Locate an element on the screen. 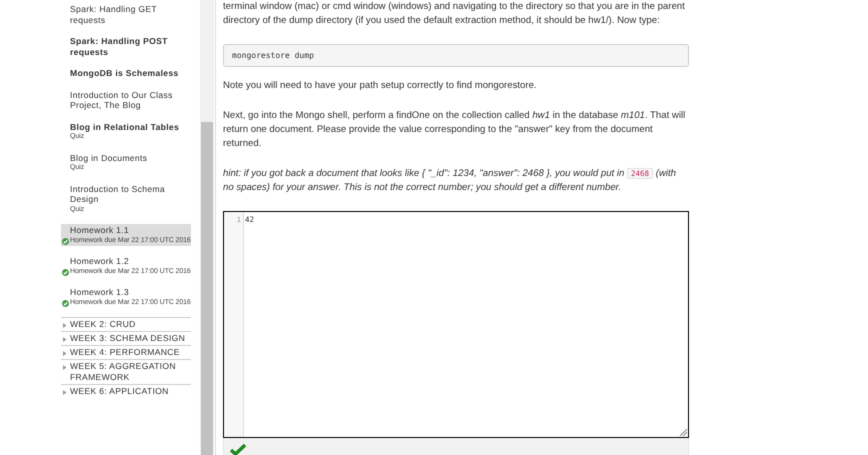  week-section-item: WEEK 2: CRUD is located at coordinates (126, 324).